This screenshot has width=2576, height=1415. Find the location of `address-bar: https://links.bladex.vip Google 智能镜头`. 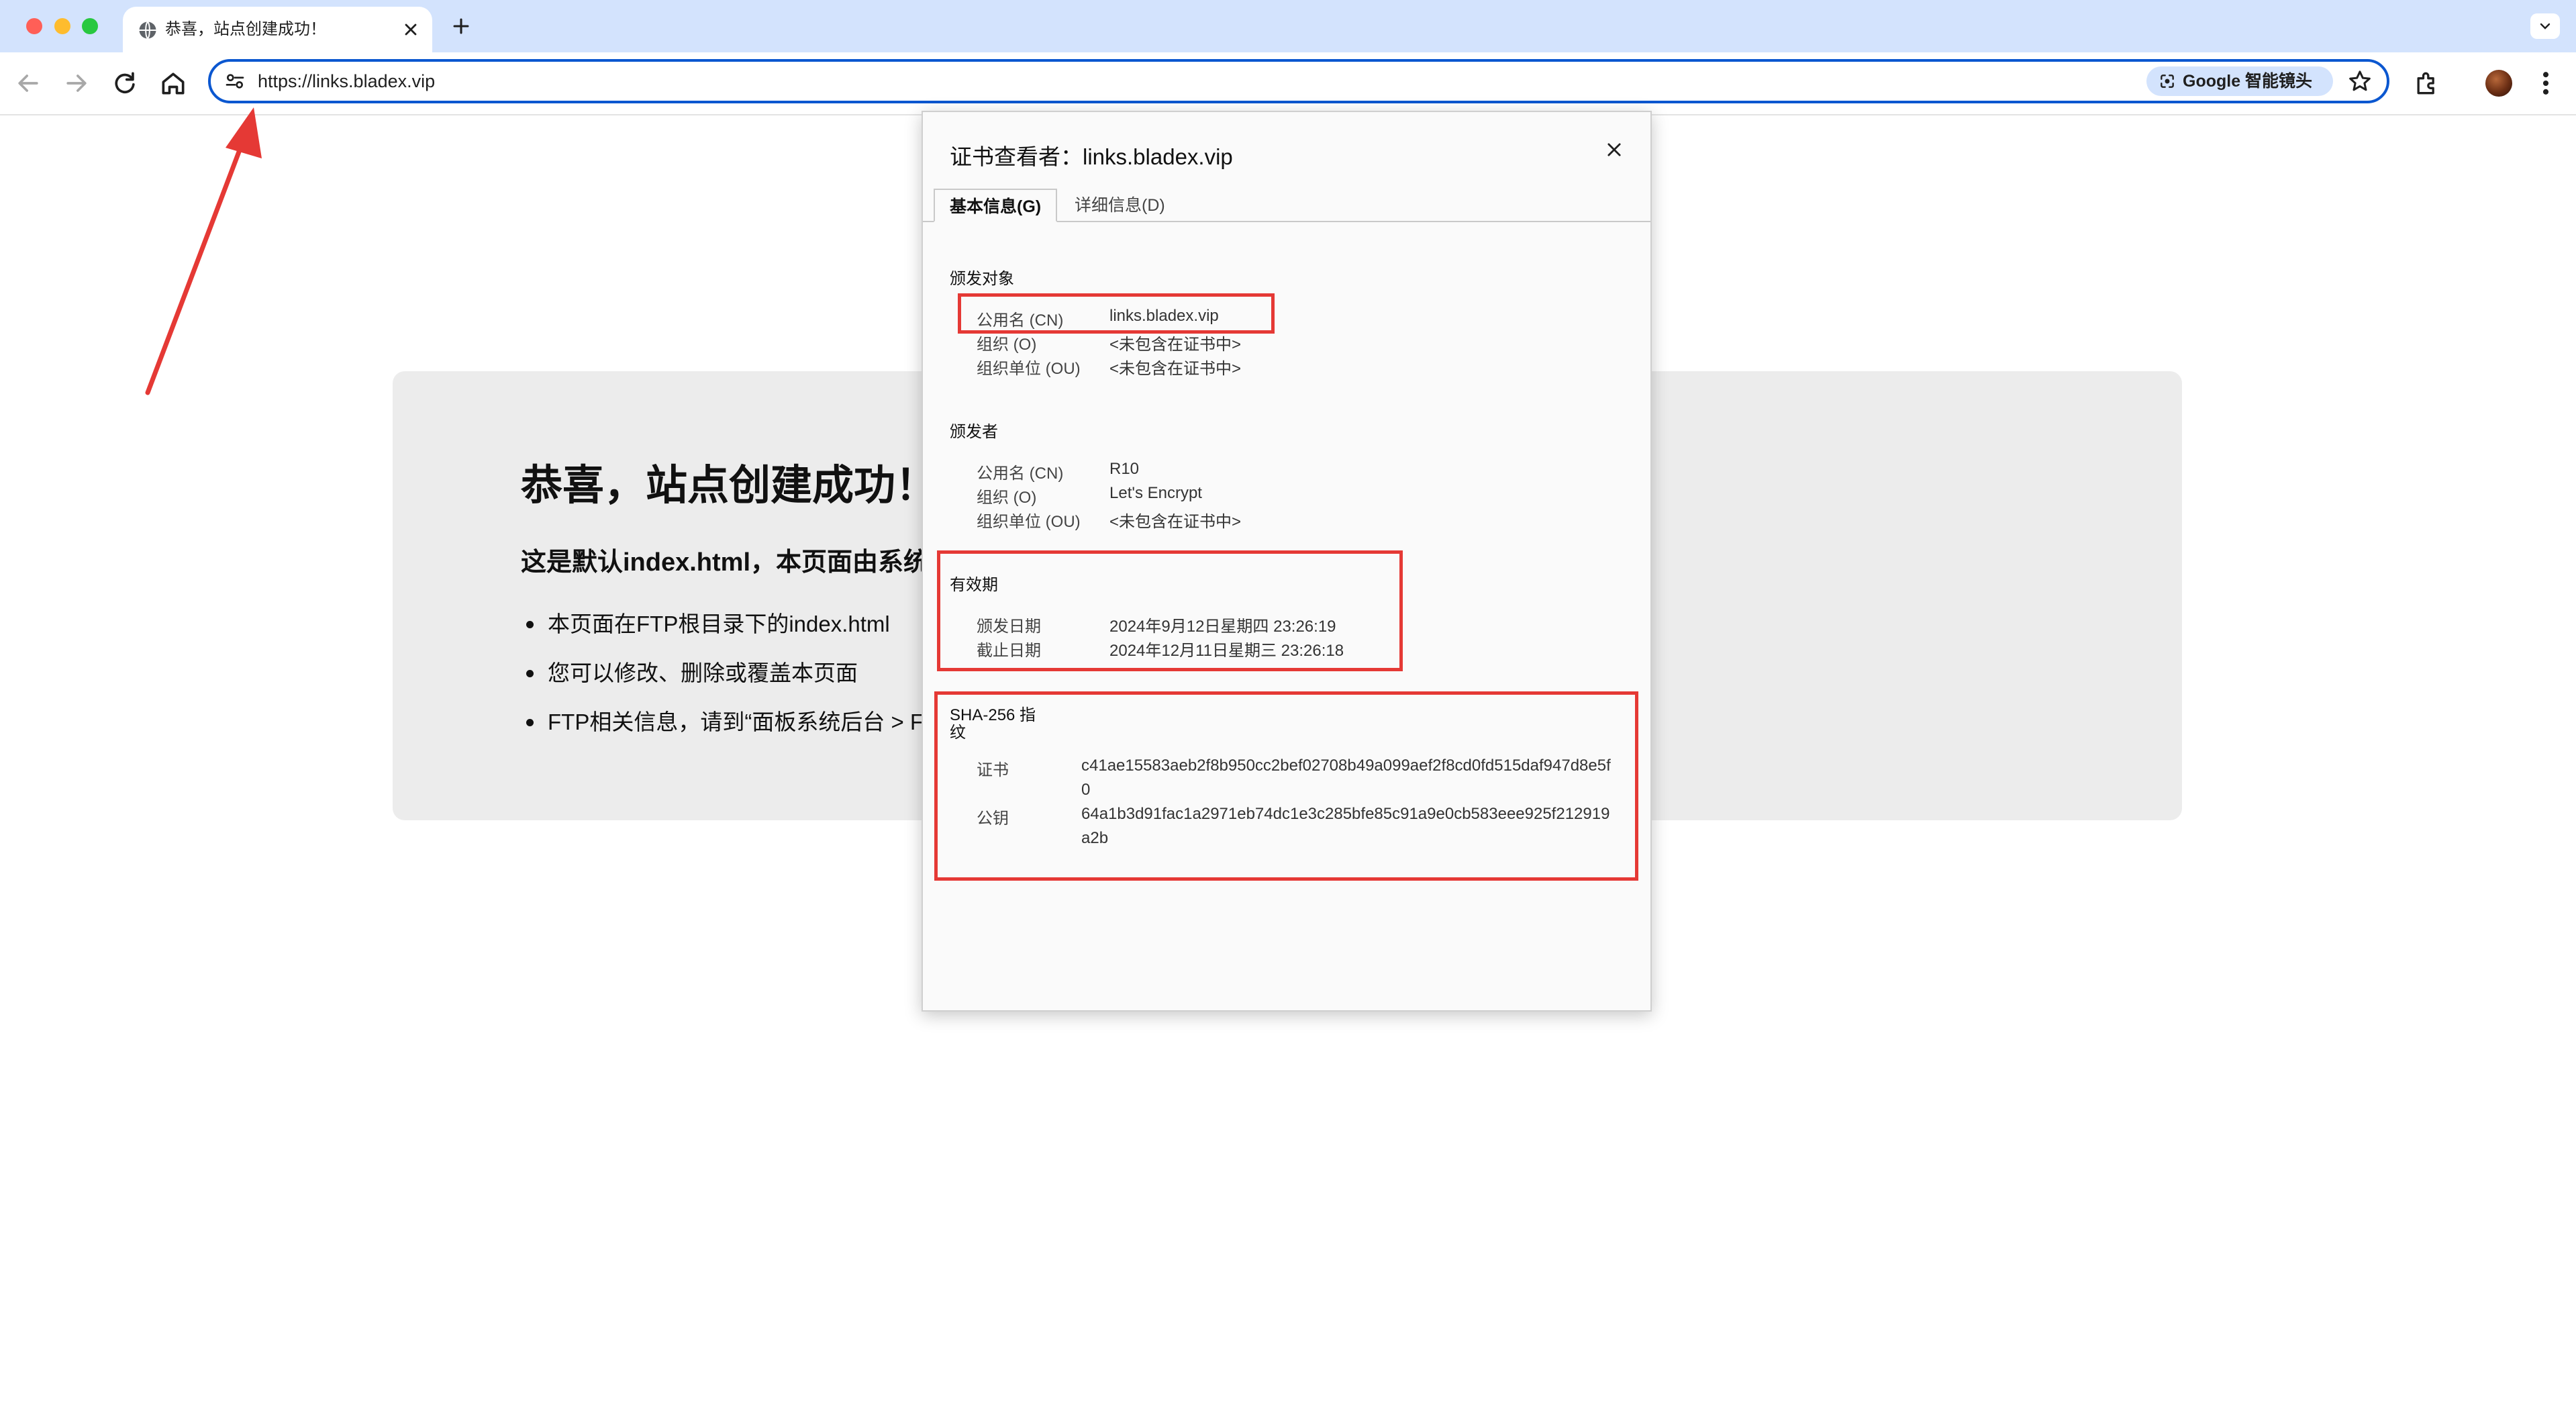

address-bar: https://links.bladex.vip Google 智能镜头 is located at coordinates (1298, 81).